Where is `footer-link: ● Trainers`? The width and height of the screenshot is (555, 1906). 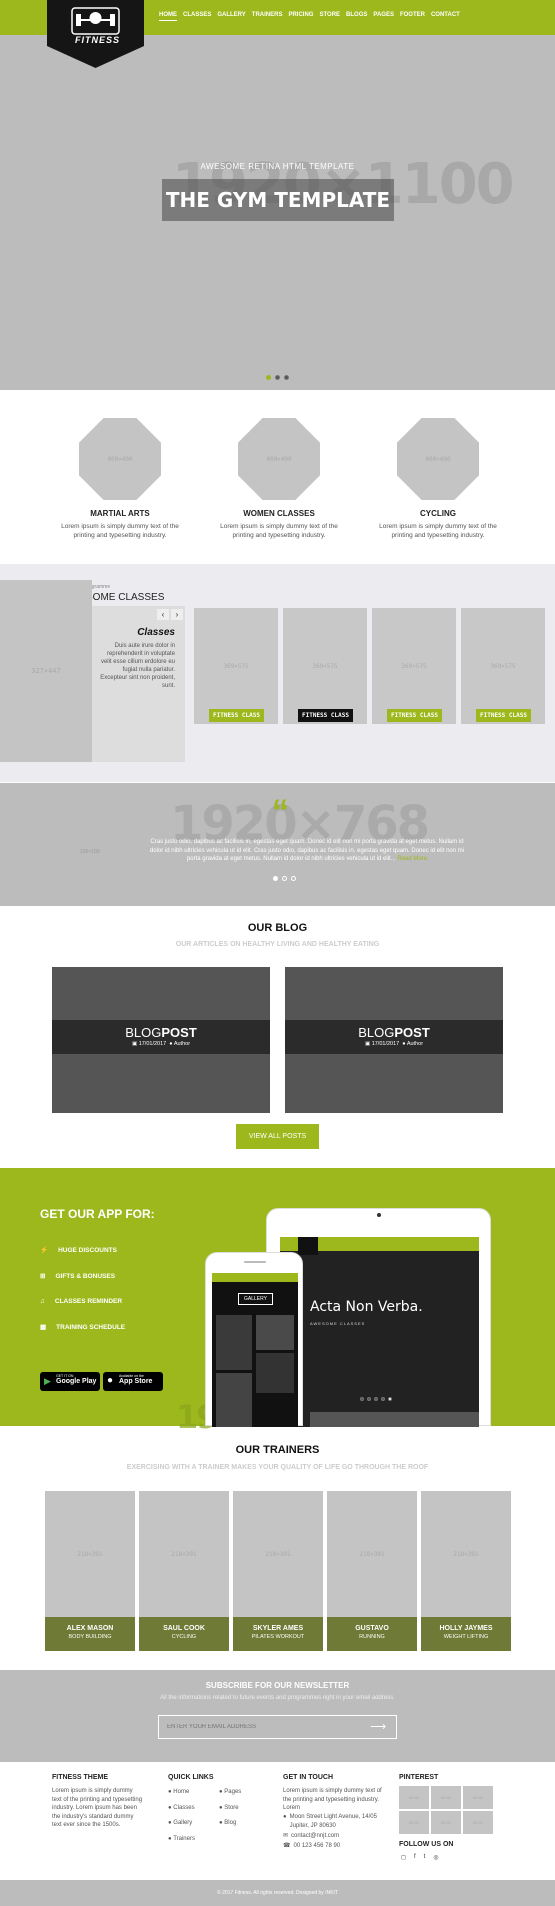
footer-link: ● Trainers is located at coordinates (181, 1839).